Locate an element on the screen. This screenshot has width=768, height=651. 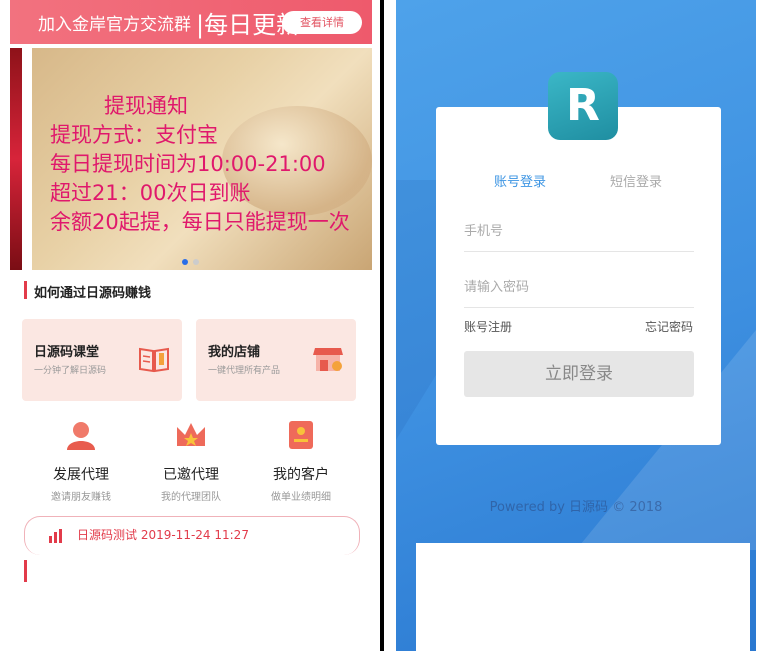
group-join-bar: 加入金岸官方交流群 |每日更新 查看详情 is located at coordinates (191, 22).